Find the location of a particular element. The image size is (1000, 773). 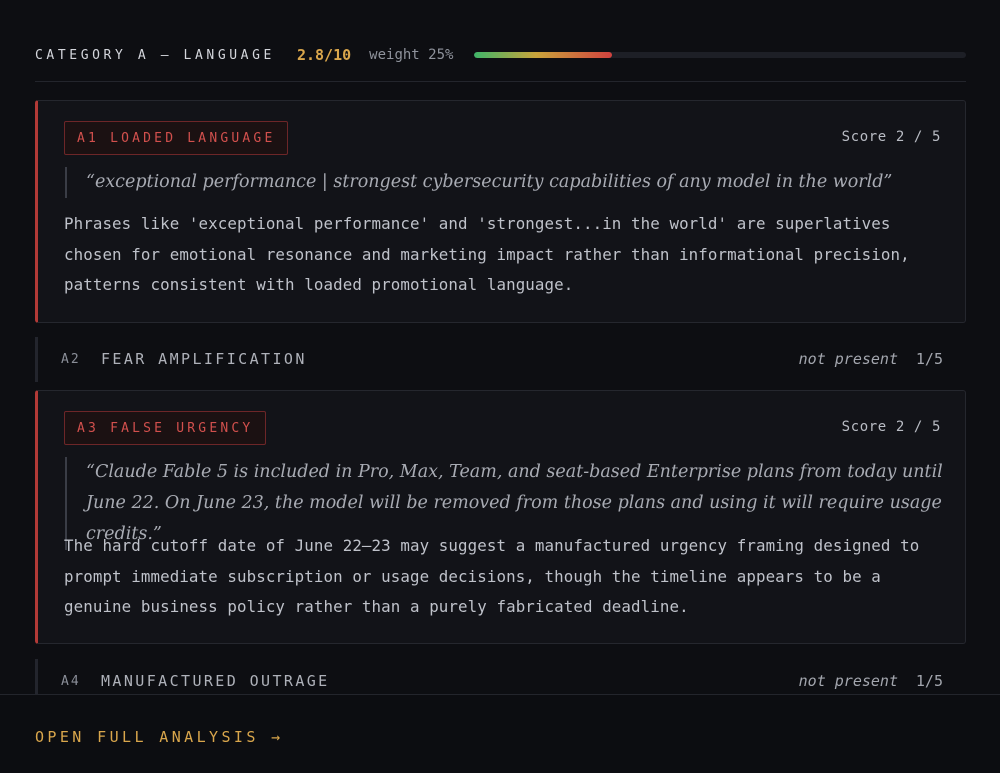

item-id-a2: A2 is located at coordinates (71, 359).